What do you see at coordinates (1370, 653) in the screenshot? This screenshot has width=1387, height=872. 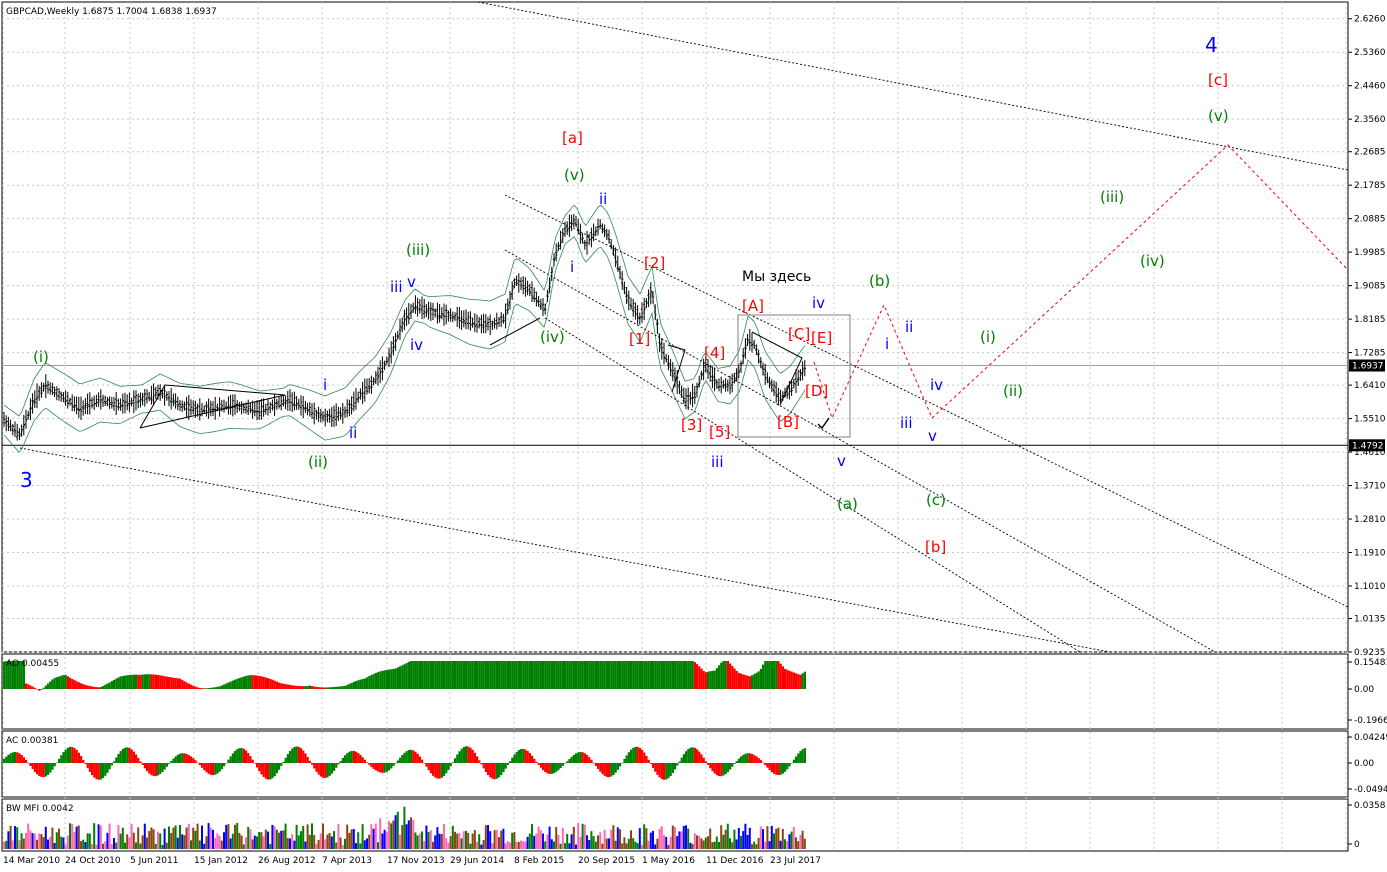 I see `price-tick-label: 0.9235` at bounding box center [1370, 653].